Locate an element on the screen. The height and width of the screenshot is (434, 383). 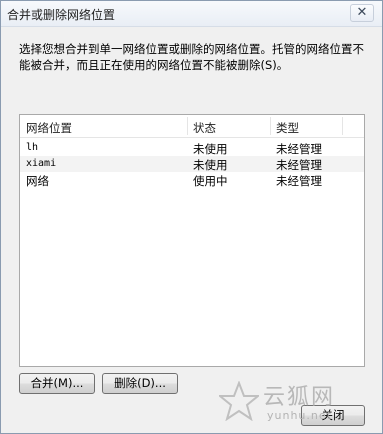
column-header-location: 网络位置 is located at coordinates (49, 128).